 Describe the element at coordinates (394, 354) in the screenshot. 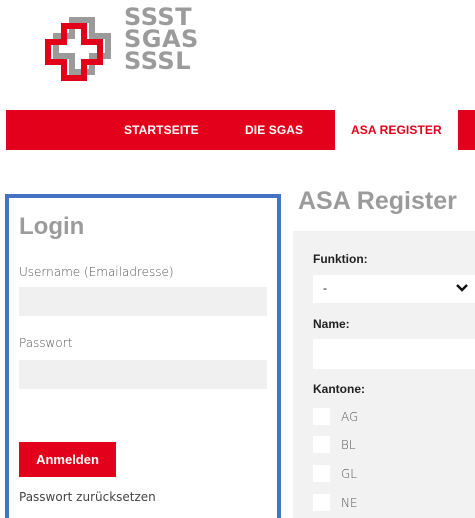

I see `name-input` at that location.